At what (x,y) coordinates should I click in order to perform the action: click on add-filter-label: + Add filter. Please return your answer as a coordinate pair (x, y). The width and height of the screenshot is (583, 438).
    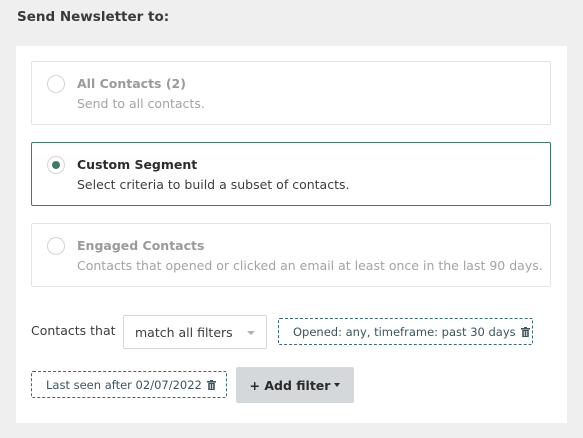
    Looking at the image, I should click on (290, 385).